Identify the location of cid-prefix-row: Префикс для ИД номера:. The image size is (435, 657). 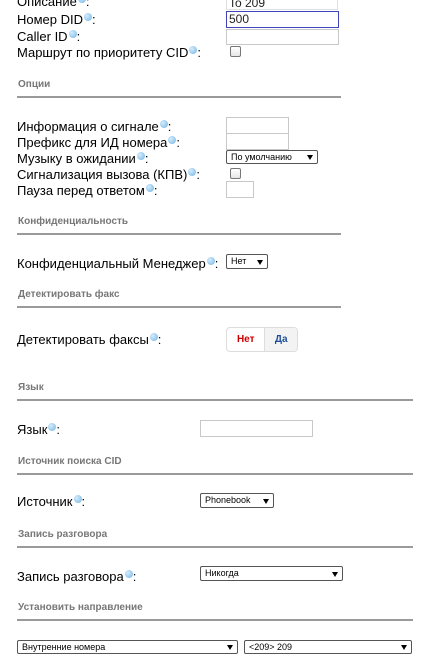
(98, 142).